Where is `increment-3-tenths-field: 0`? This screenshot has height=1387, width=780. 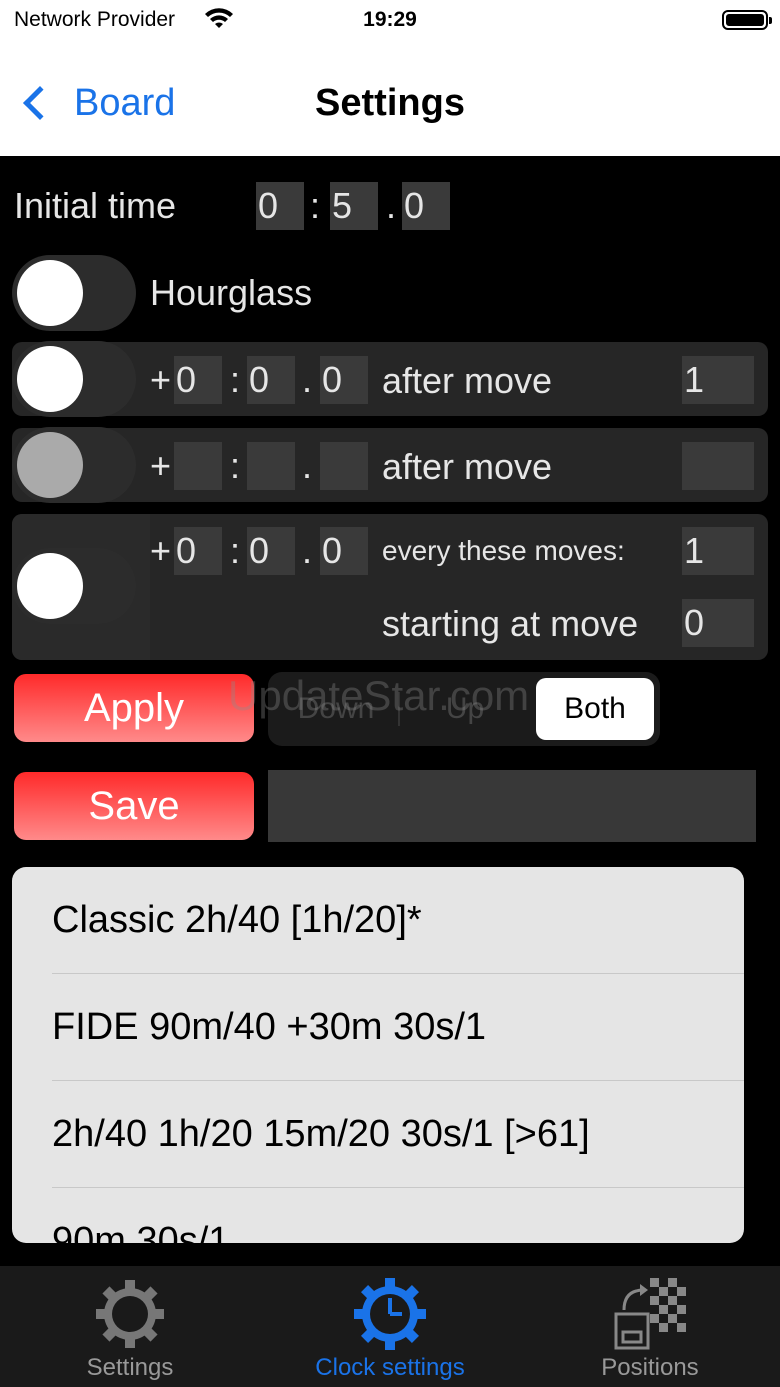
increment-3-tenths-field: 0 is located at coordinates (344, 551).